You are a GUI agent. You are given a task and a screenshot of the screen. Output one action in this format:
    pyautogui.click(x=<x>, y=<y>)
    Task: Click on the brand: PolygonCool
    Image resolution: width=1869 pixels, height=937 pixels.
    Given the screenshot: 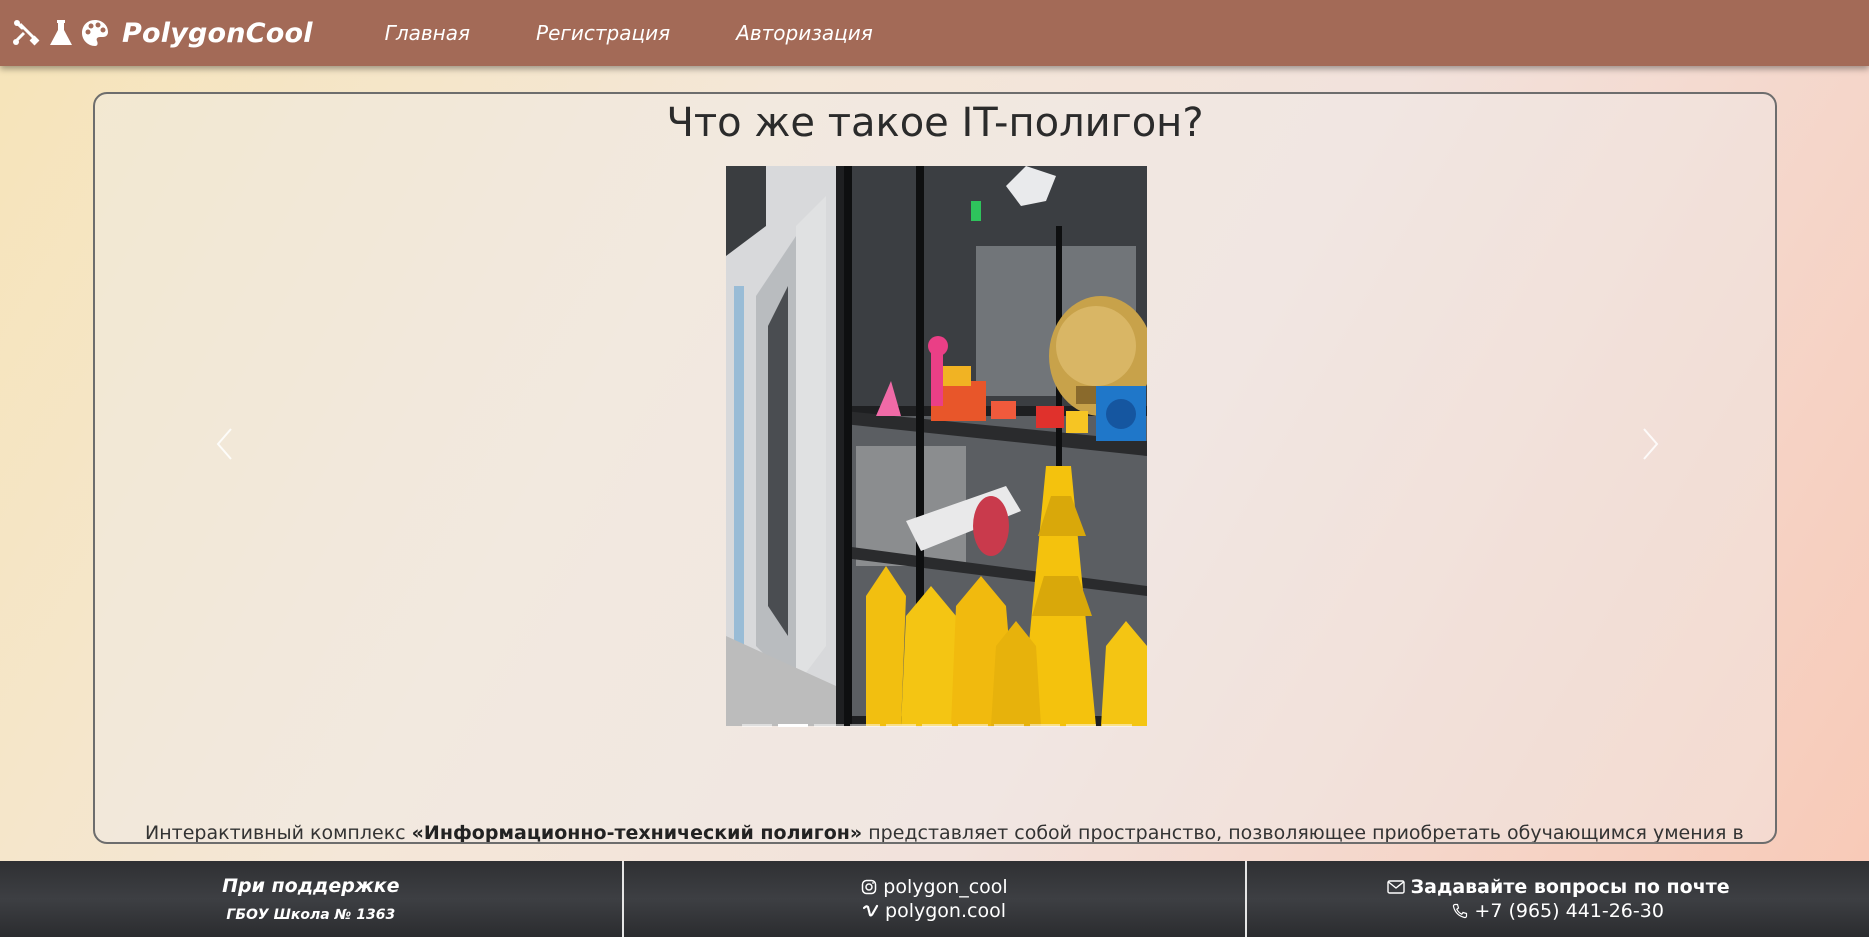 What is the action you would take?
    pyautogui.click(x=162, y=33)
    